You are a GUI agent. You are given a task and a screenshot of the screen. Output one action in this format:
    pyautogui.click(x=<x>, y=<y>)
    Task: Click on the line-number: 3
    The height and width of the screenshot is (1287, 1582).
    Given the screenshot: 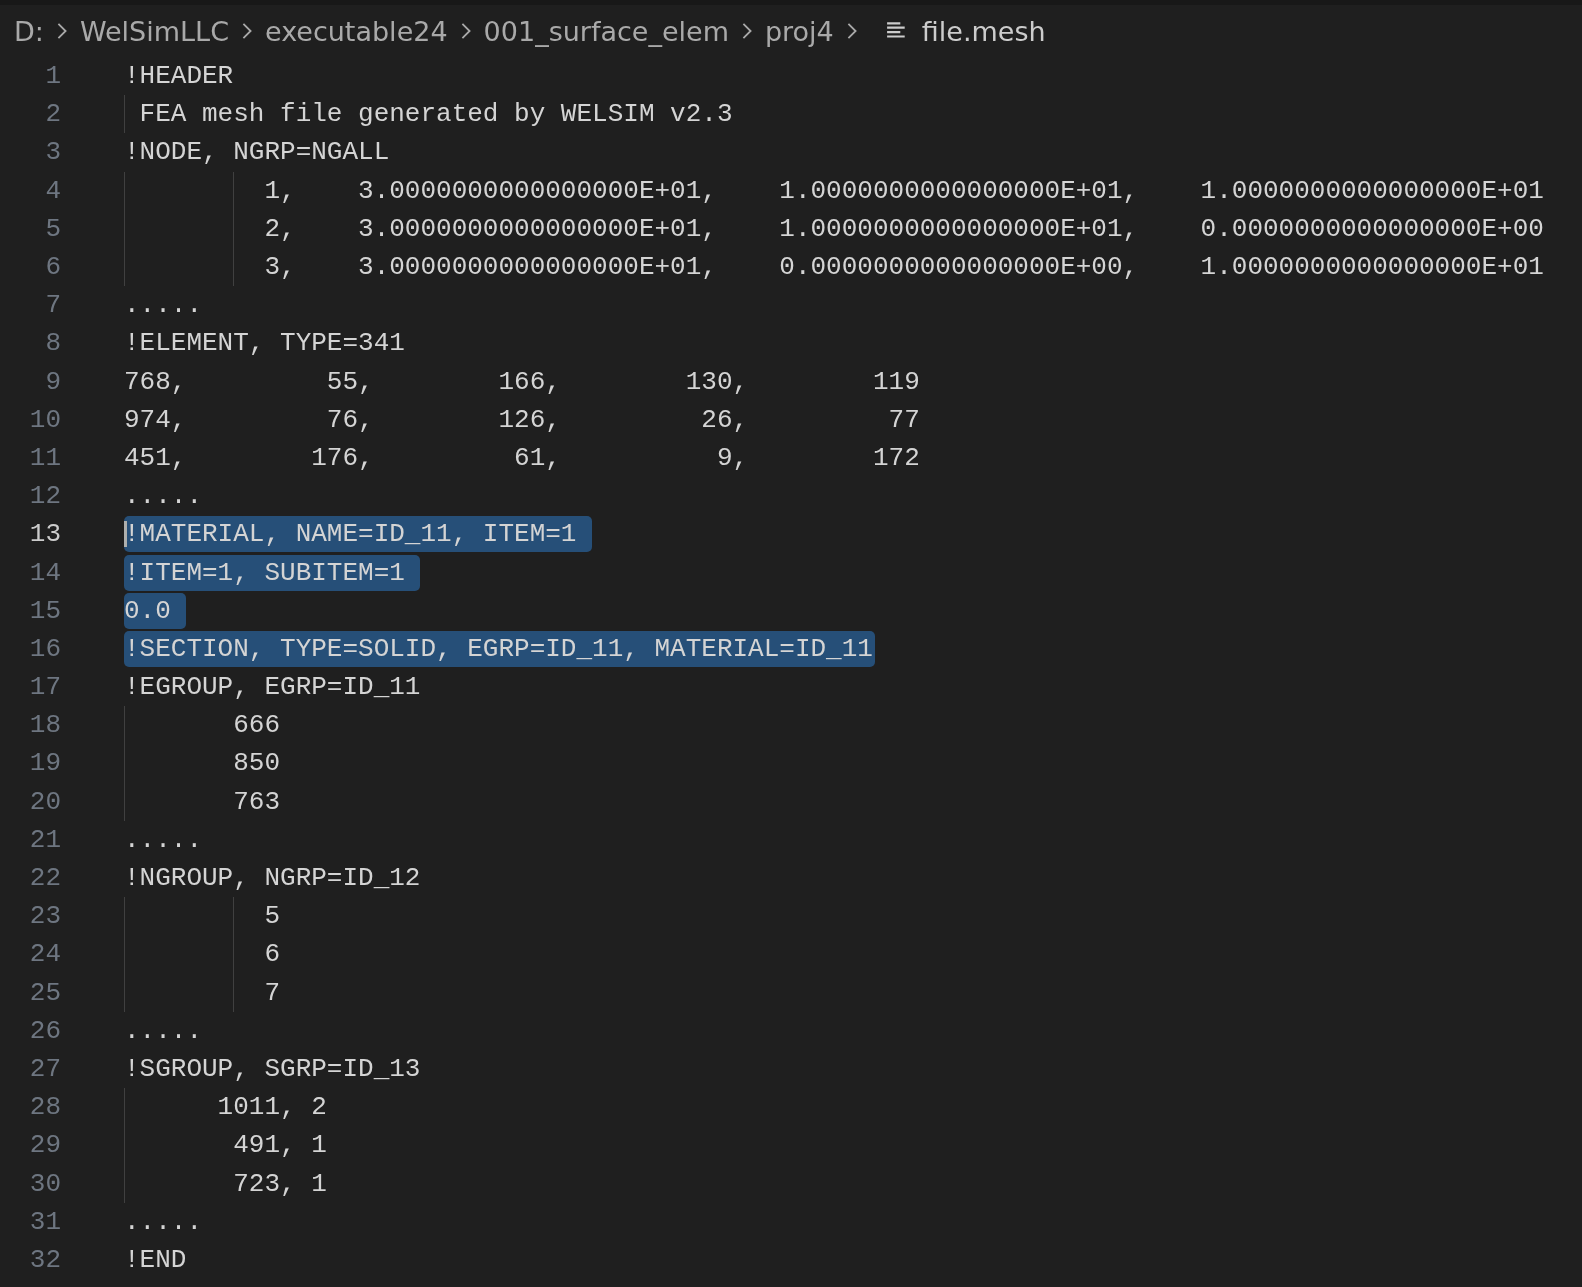 What is the action you would take?
    pyautogui.click(x=52, y=152)
    